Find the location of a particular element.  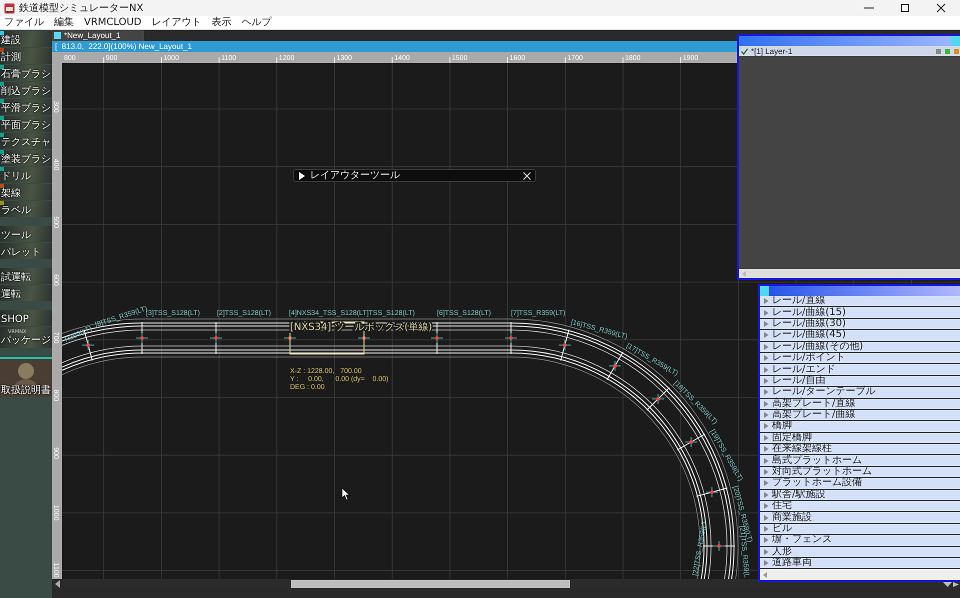

parts-category: 塀・フェンス is located at coordinates (860, 541).